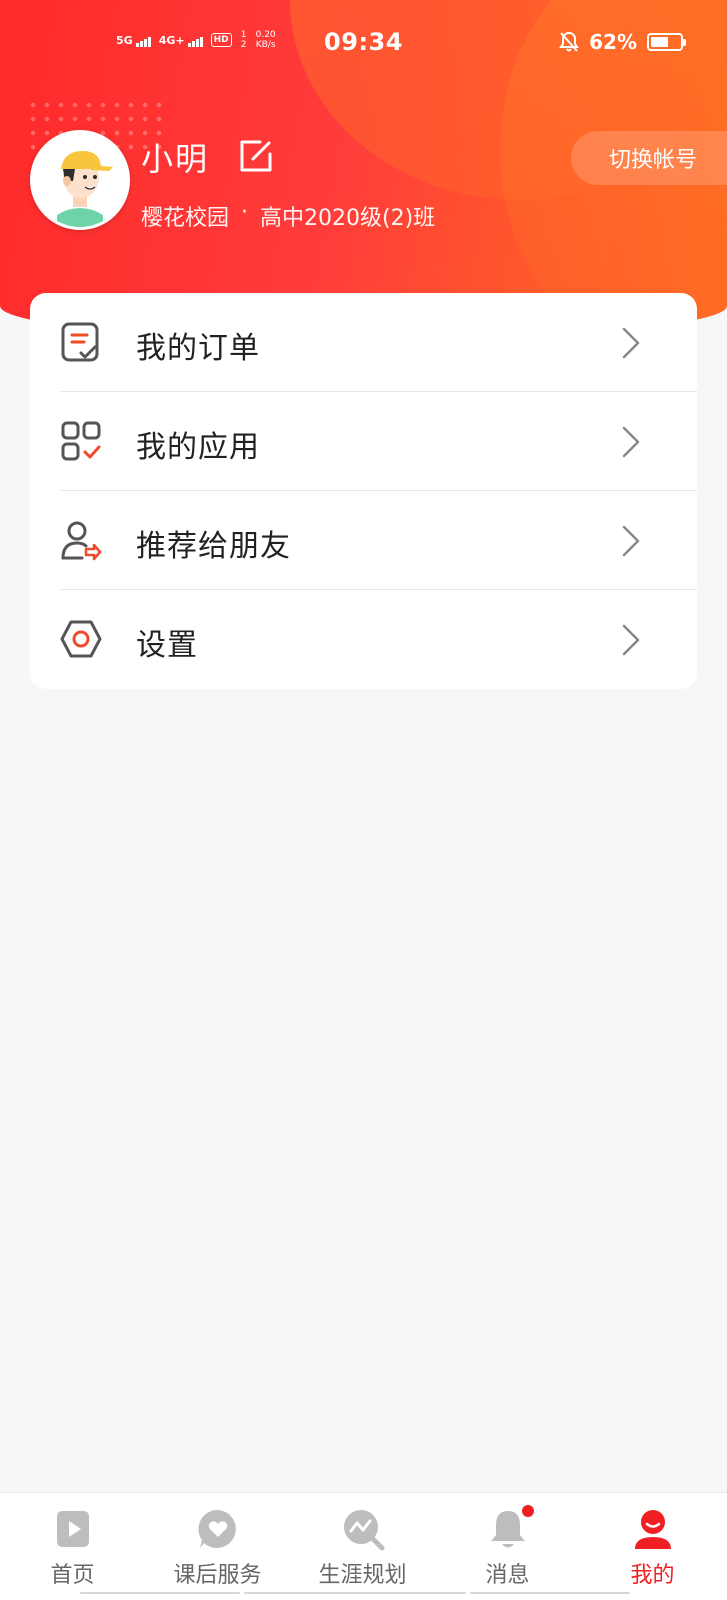 Image resolution: width=727 pixels, height=1600 pixels. Describe the element at coordinates (652, 1575) in the screenshot. I see `tab-label: 我的` at that location.